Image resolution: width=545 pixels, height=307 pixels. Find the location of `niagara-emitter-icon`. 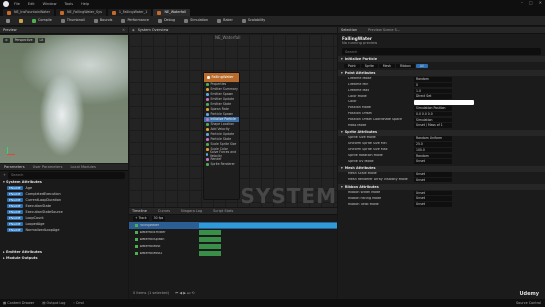

niagara-emitter-icon is located at coordinates (62, 12).